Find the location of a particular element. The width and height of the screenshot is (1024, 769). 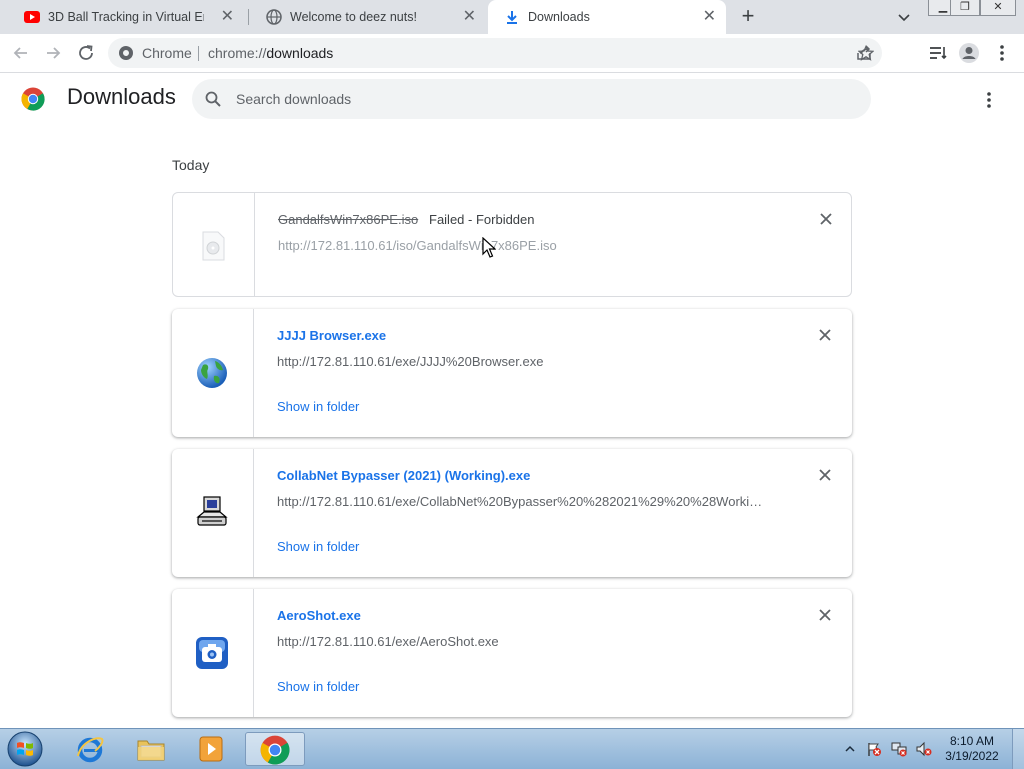

chrome-page-icon is located at coordinates (126, 53).